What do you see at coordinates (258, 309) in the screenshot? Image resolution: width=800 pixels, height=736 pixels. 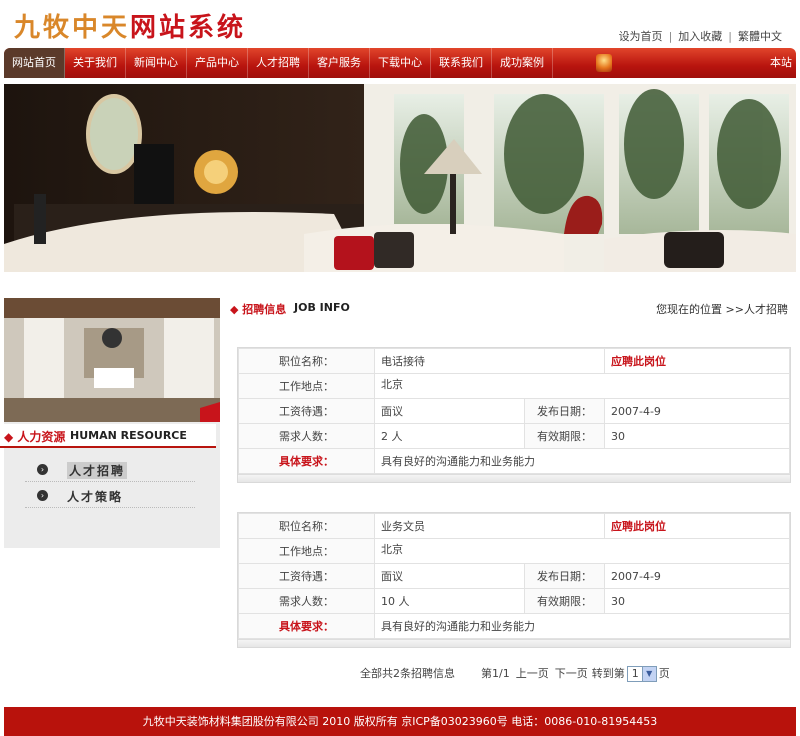 I see `content-title-zh: ◆ 招聘信息` at bounding box center [258, 309].